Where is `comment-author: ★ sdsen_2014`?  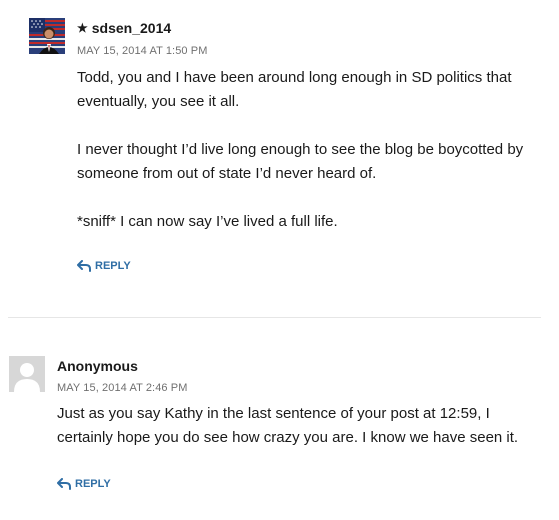 comment-author: ★ sdsen_2014 is located at coordinates (124, 28).